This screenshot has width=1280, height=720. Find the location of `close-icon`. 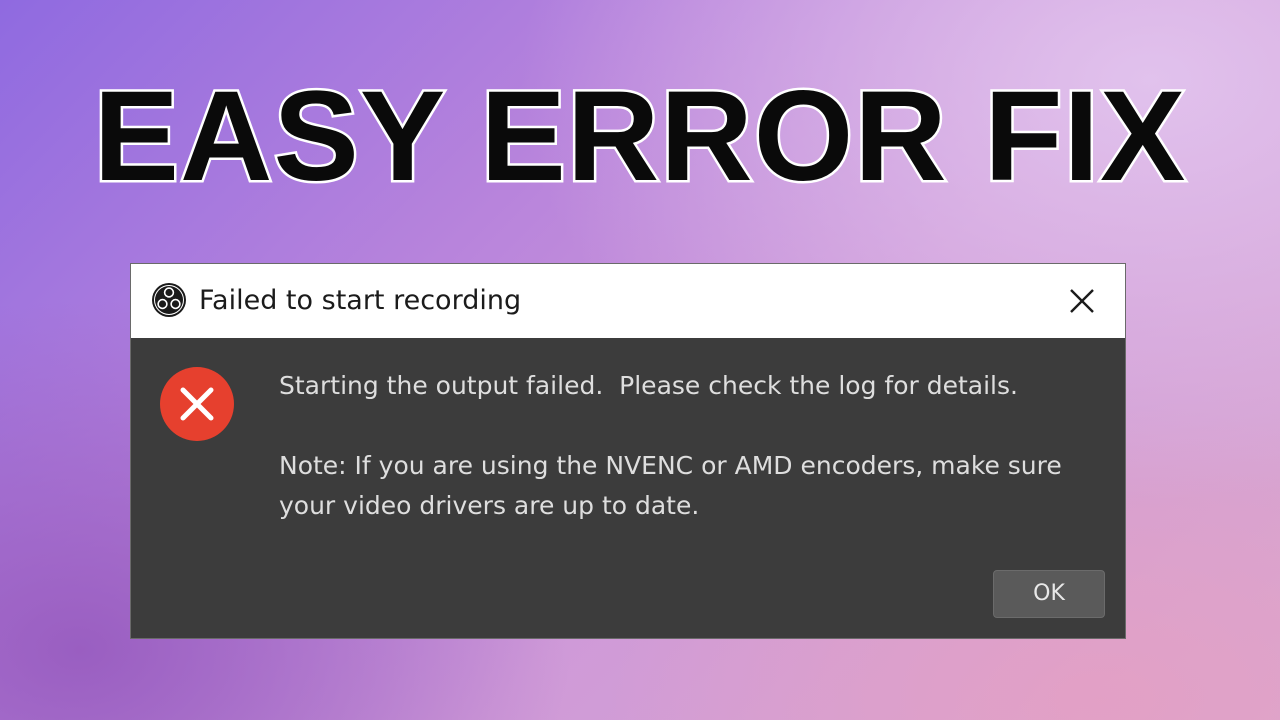

close-icon is located at coordinates (1082, 301).